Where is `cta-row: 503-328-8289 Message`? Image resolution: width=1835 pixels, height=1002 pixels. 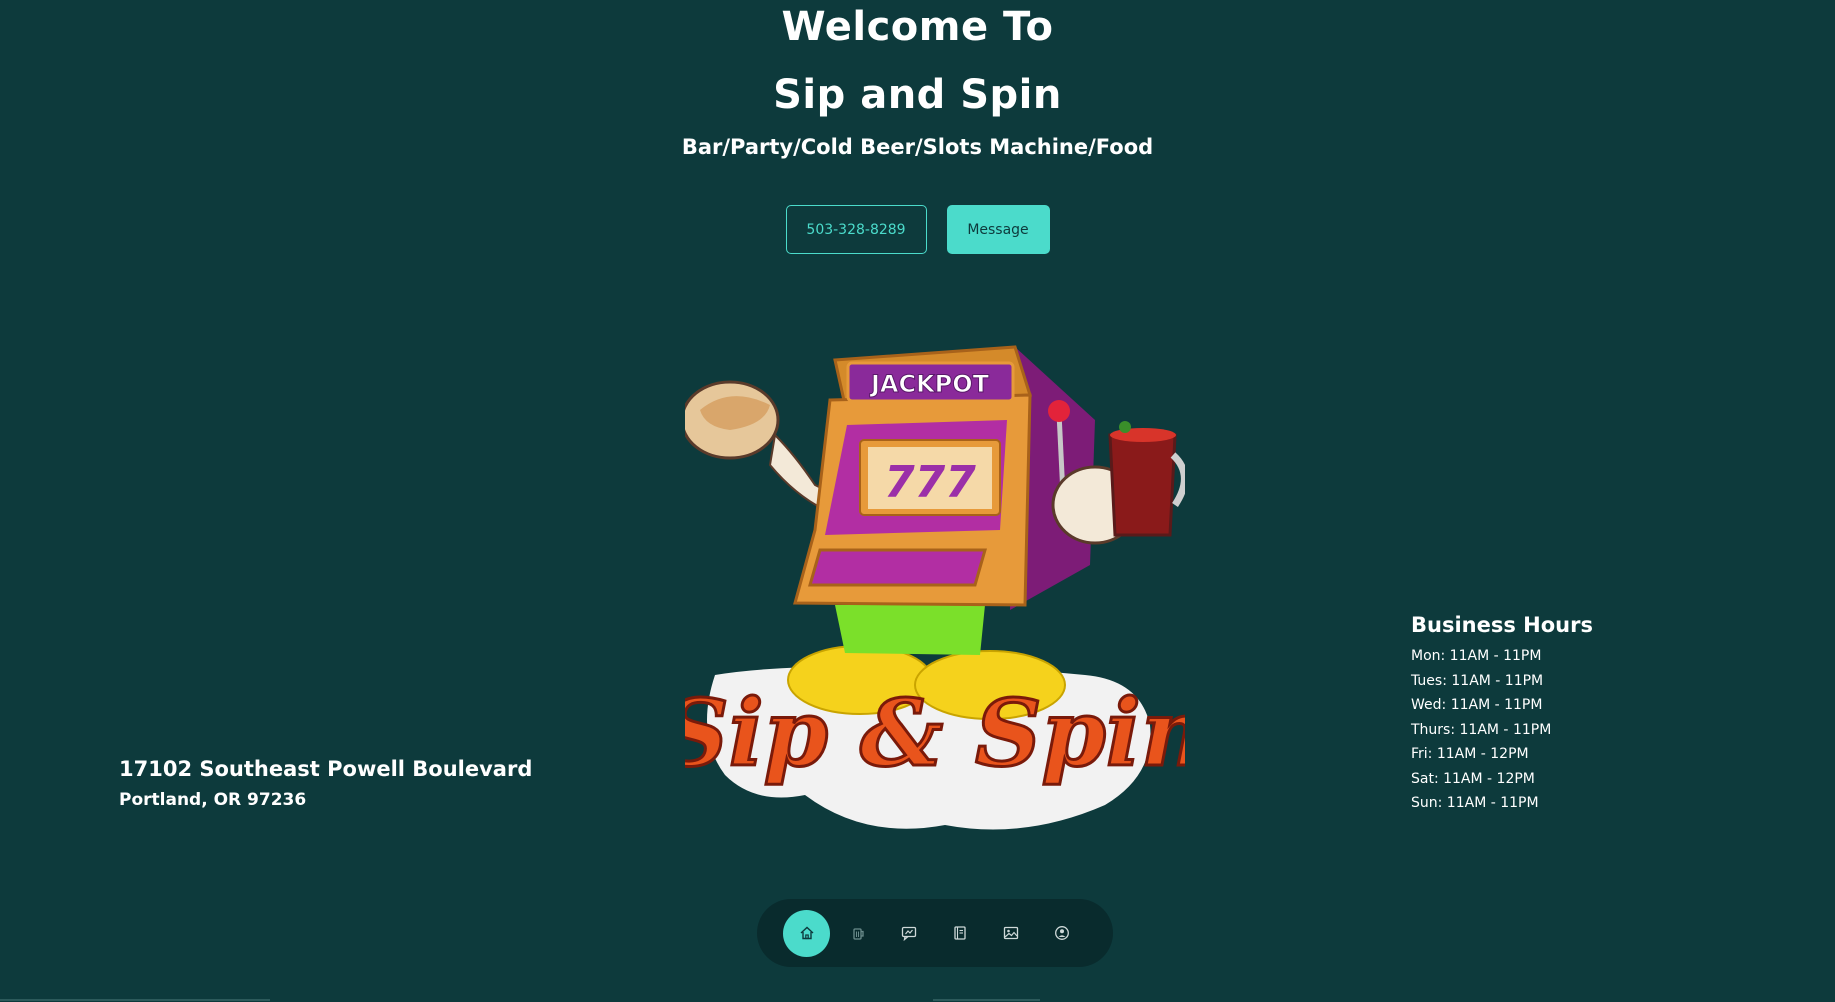
cta-row: 503-328-8289 Message is located at coordinates (917, 229).